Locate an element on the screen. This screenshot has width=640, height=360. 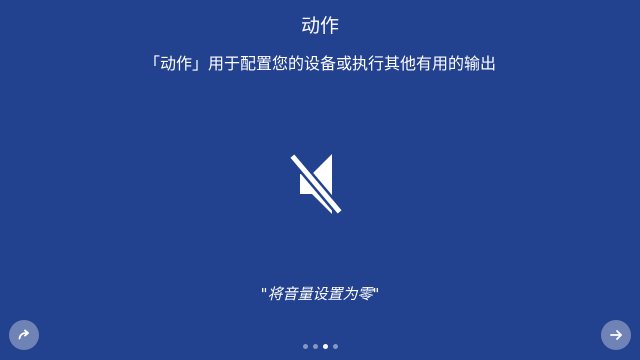
arrow-right-icon is located at coordinates (616, 335).